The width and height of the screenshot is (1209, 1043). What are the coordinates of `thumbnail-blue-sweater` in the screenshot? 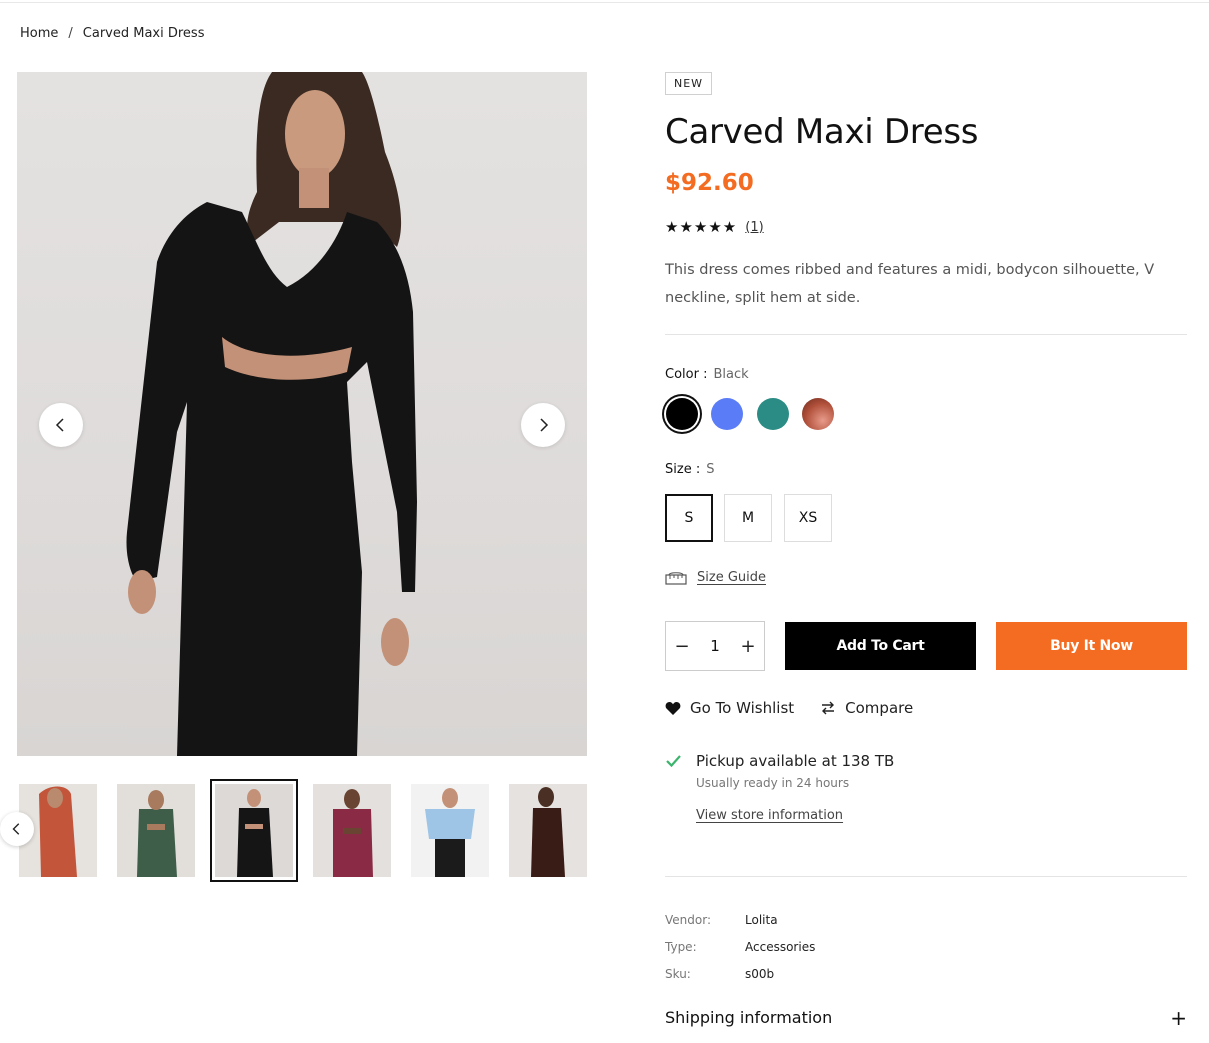 It's located at (450, 830).